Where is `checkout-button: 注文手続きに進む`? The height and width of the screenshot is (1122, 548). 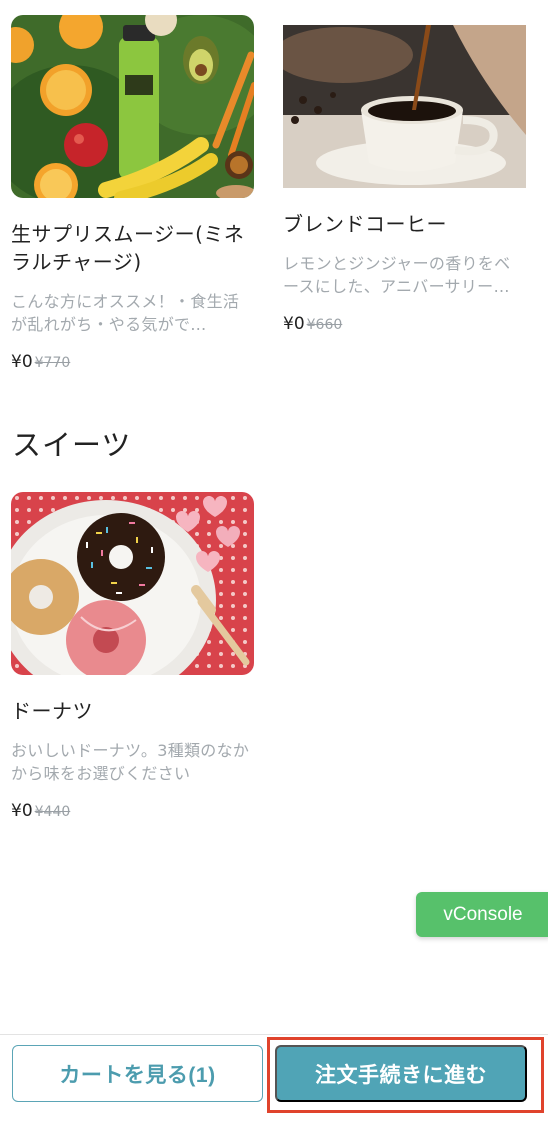
checkout-button: 注文手続きに進む is located at coordinates (401, 1073).